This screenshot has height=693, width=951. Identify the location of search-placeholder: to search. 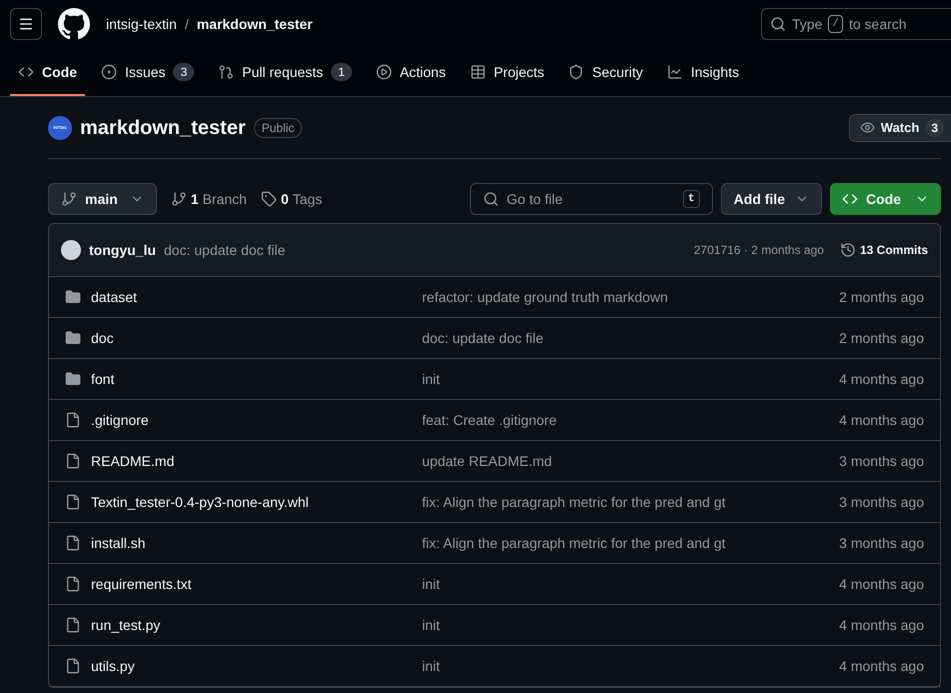
(877, 24).